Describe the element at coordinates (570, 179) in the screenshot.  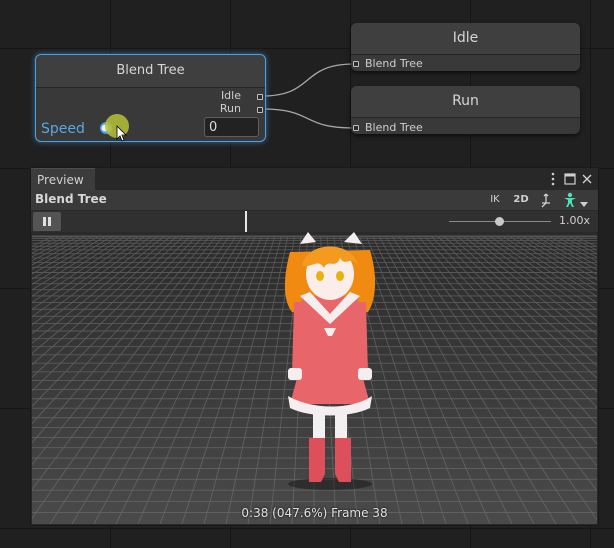
I see `maximize-icon` at that location.